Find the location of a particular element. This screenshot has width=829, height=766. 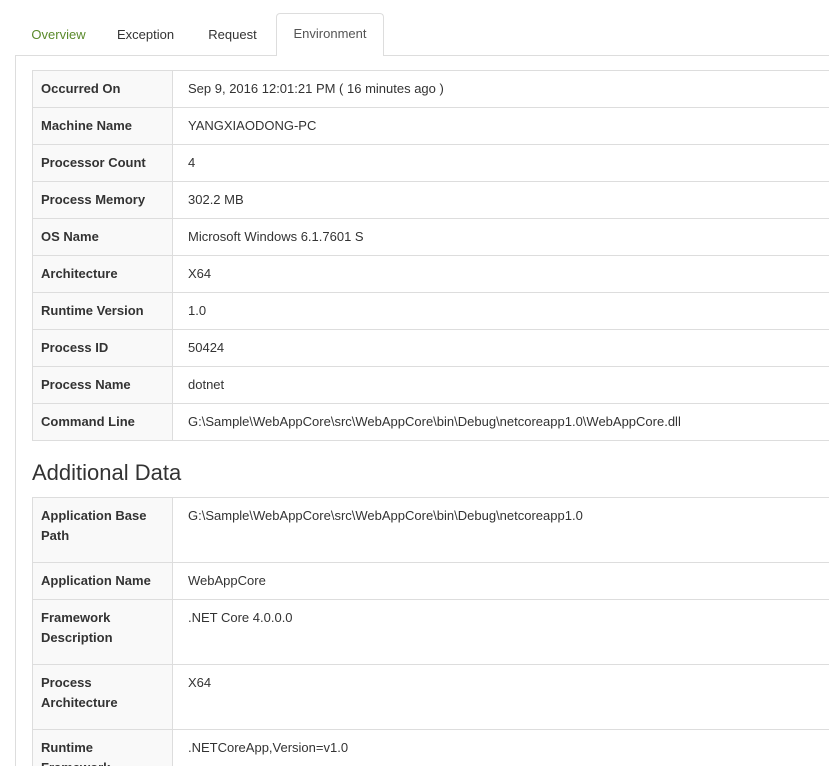

row-key: Application Name is located at coordinates (102, 581).